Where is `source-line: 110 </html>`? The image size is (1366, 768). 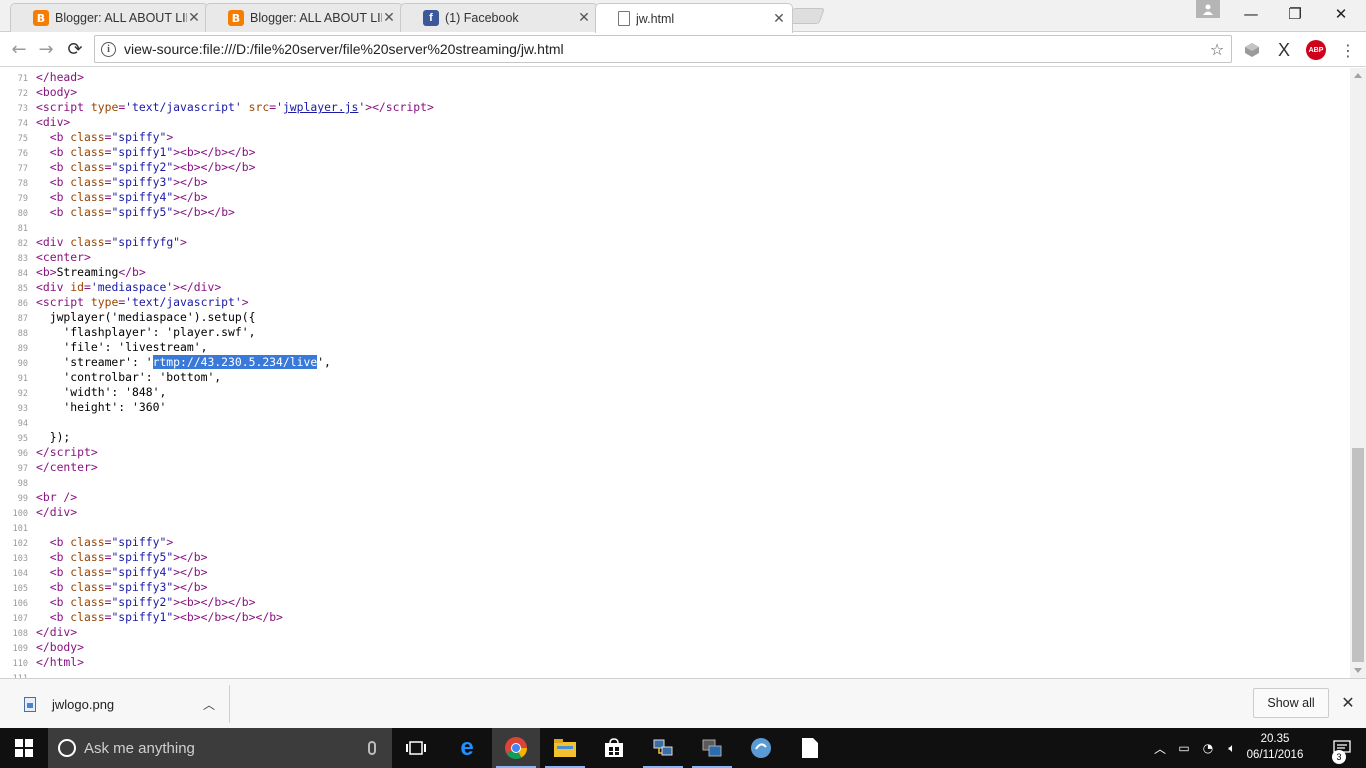 source-line: 110 </html> is located at coordinates (42, 662).